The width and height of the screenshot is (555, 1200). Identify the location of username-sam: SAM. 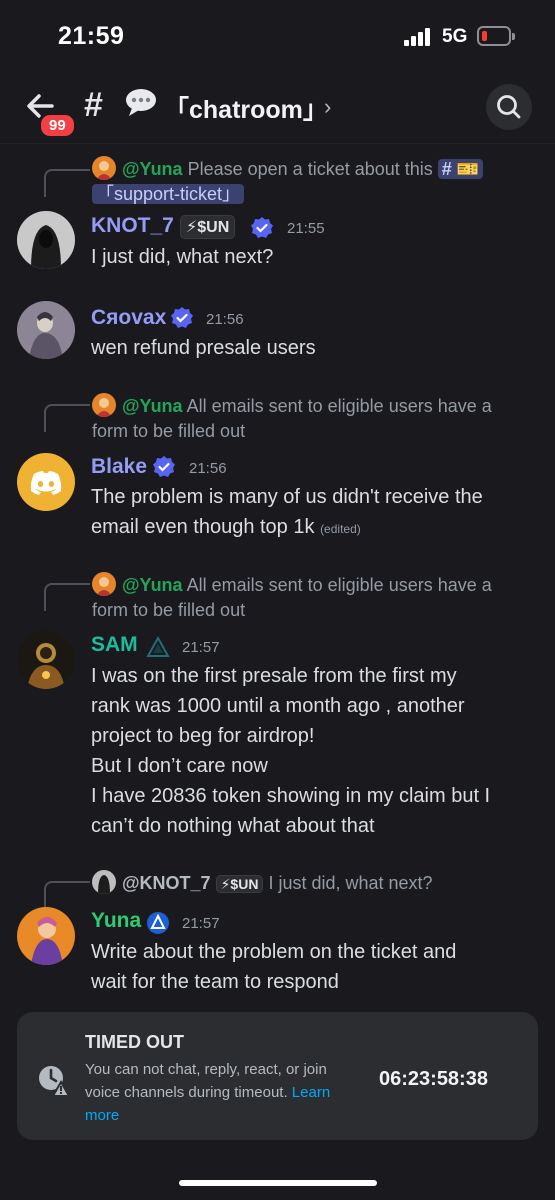
(114, 645).